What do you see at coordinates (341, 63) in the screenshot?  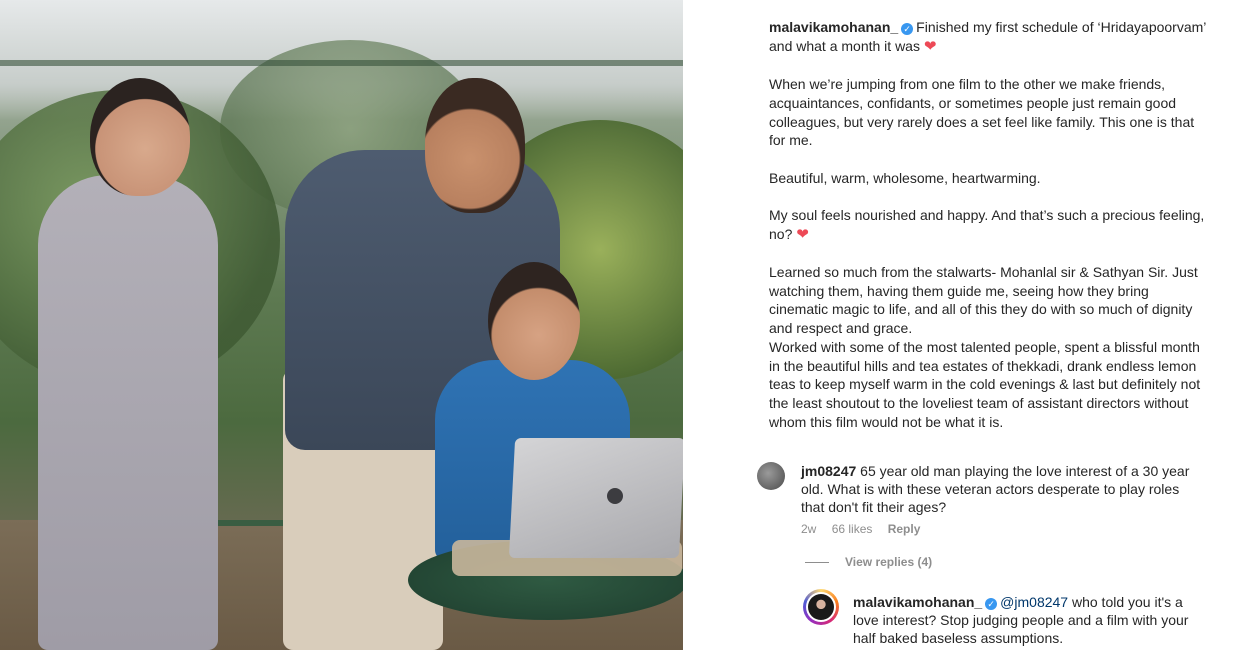 I see `photo-fence` at bounding box center [341, 63].